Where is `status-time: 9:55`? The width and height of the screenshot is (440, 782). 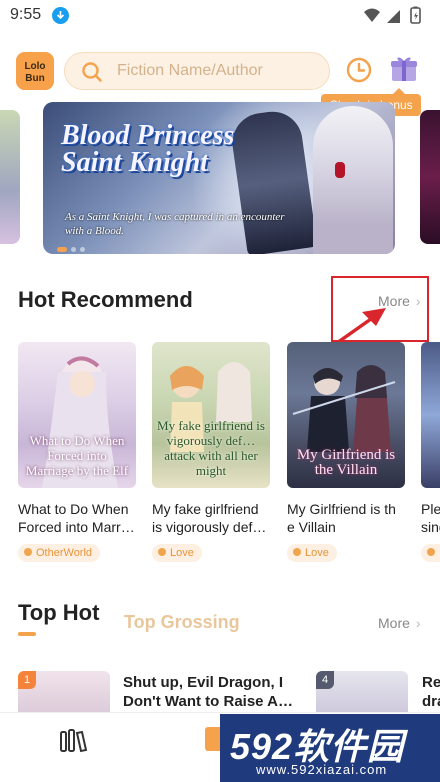 status-time: 9:55 is located at coordinates (26, 14).